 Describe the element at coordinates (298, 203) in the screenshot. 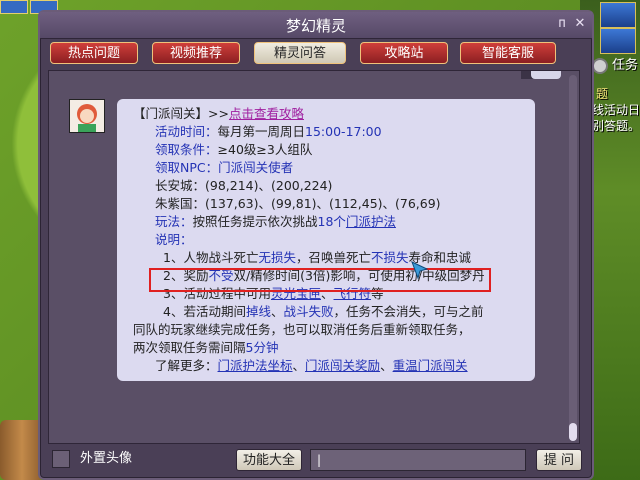

I see `city-zhuzi: 朱紫国：(137,63)、(99,81)、(112,45)、(76,69)` at that location.